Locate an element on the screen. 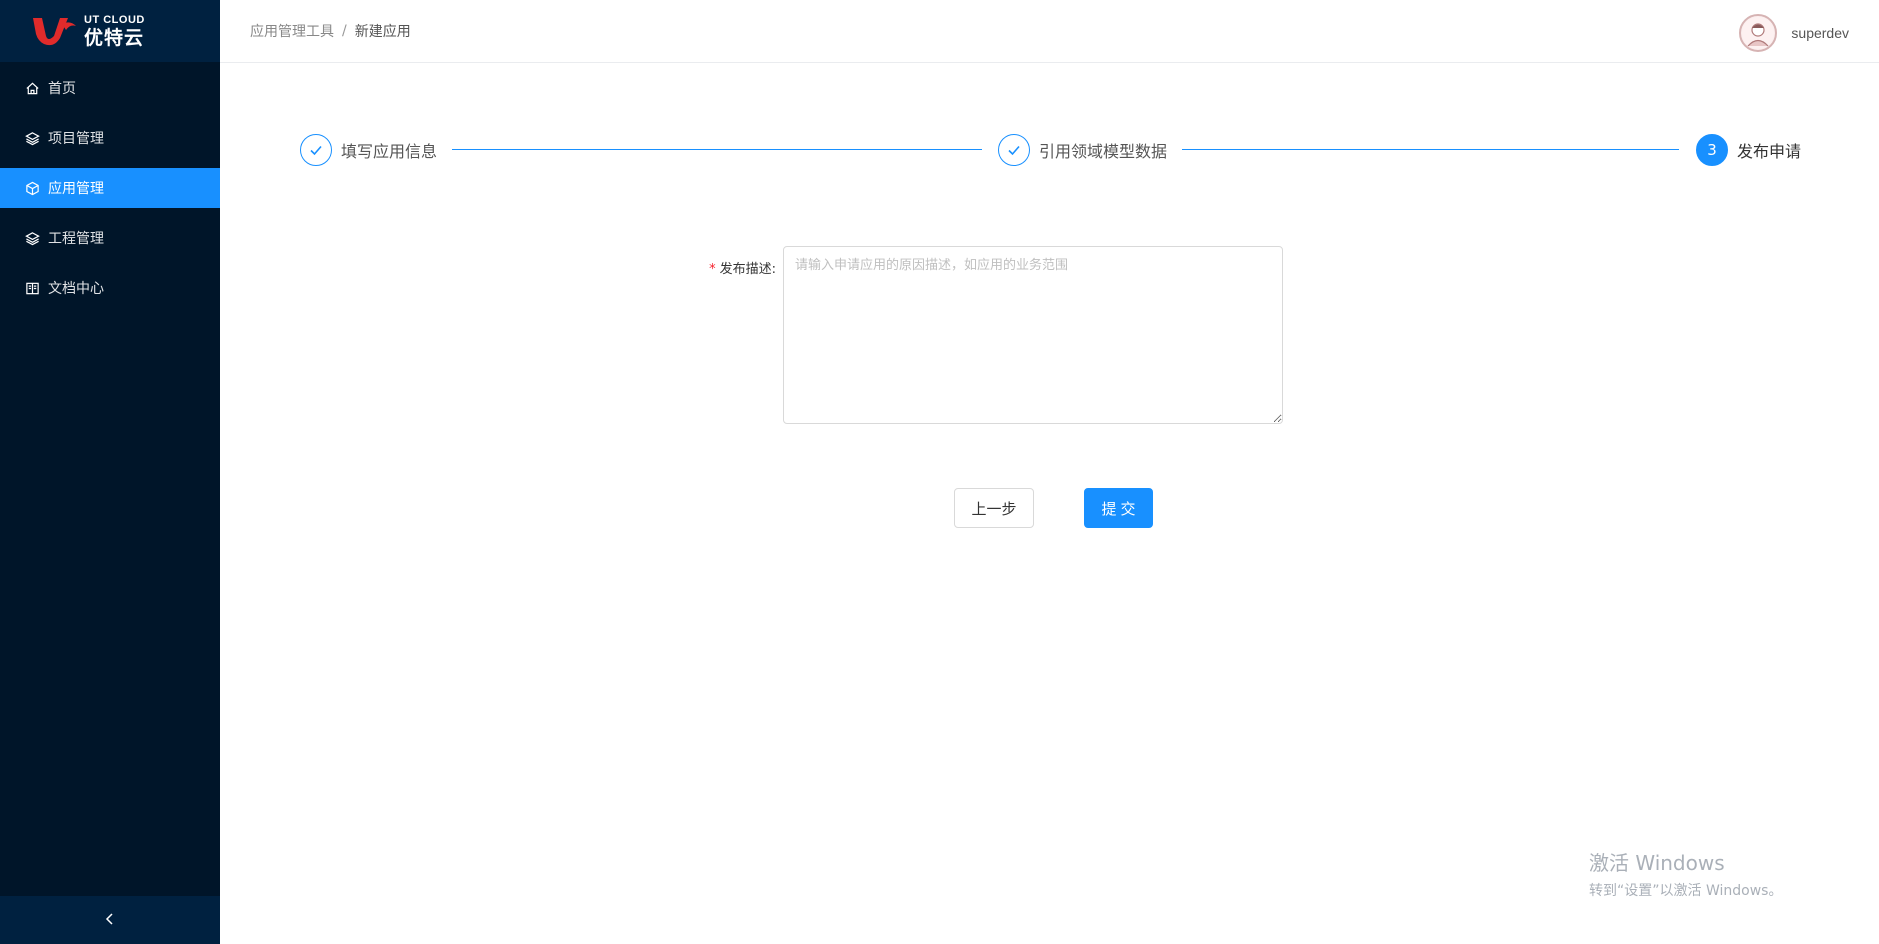 This screenshot has width=1879, height=944. cube-icon is located at coordinates (32, 188).